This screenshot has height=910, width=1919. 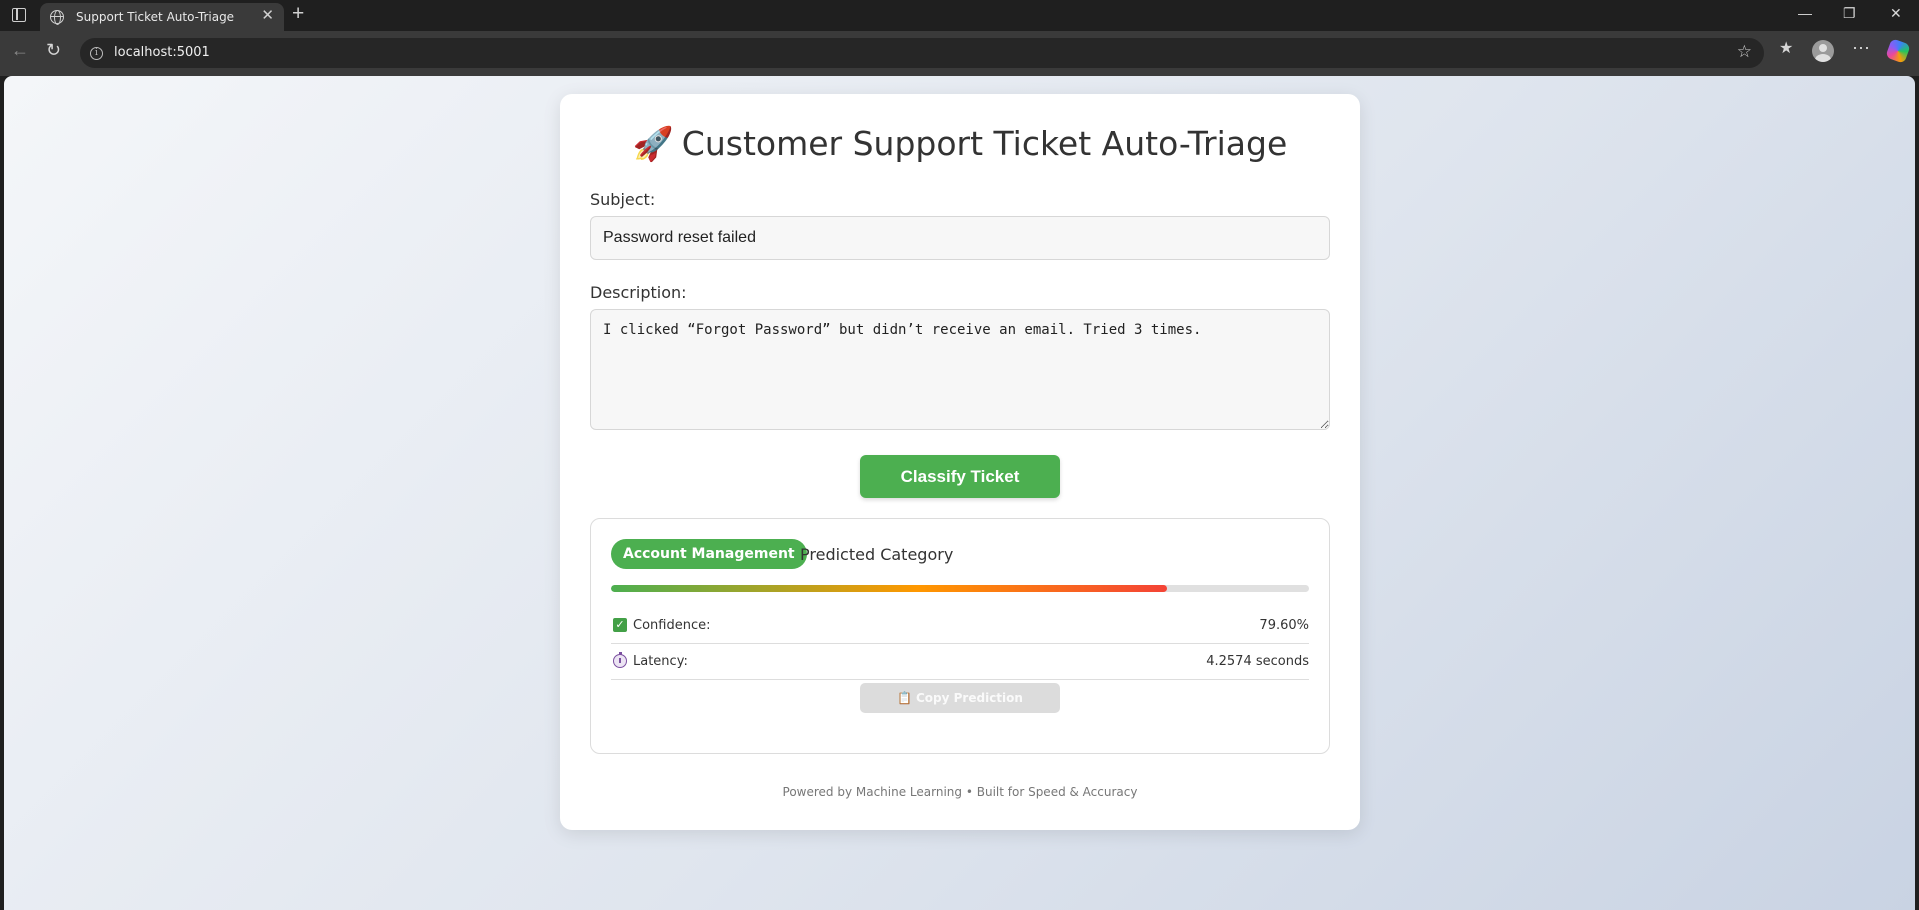 What do you see at coordinates (1805, 13) in the screenshot?
I see `minimize-button: —` at bounding box center [1805, 13].